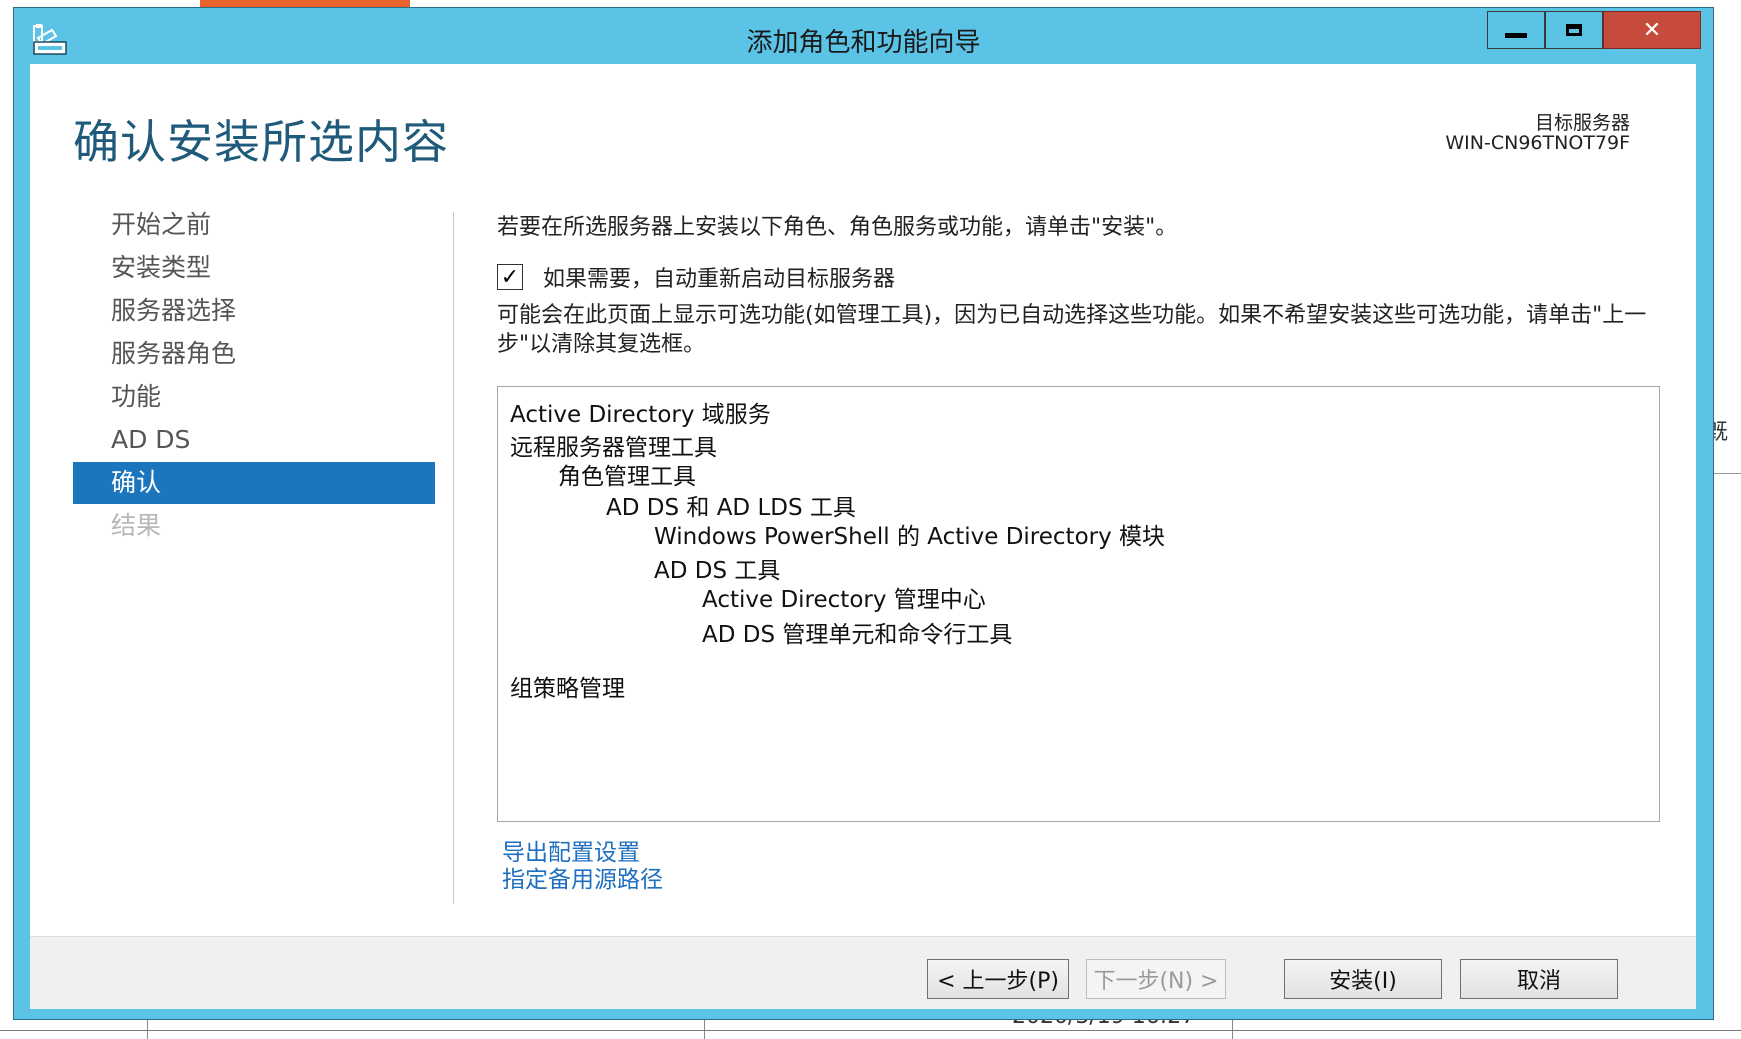  I want to click on nav-item-features: 功能, so click(254, 397).